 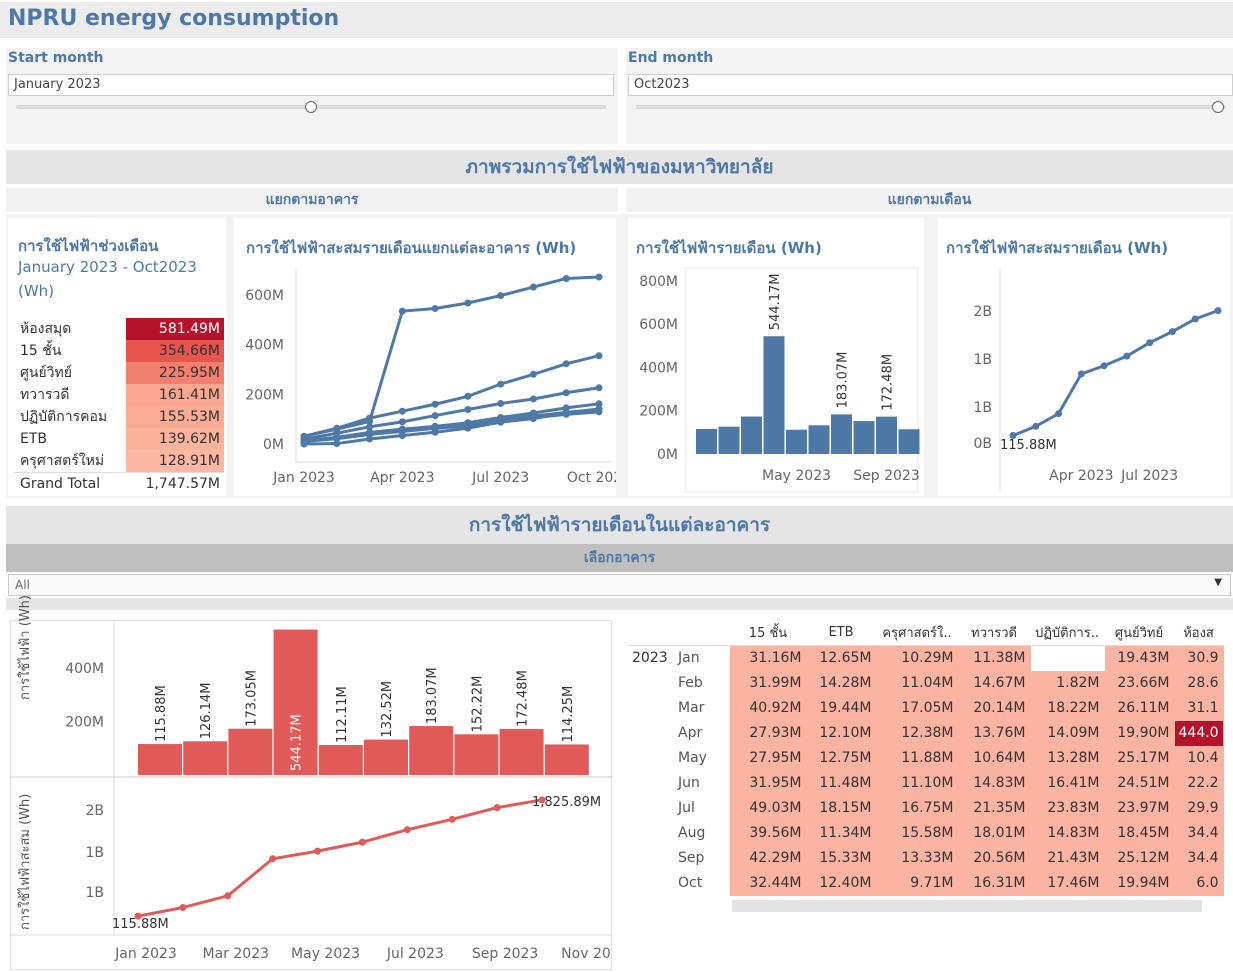 What do you see at coordinates (917, 633) in the screenshot?
I see `heatmap-column-header: ครุศาสตร์ใ..` at bounding box center [917, 633].